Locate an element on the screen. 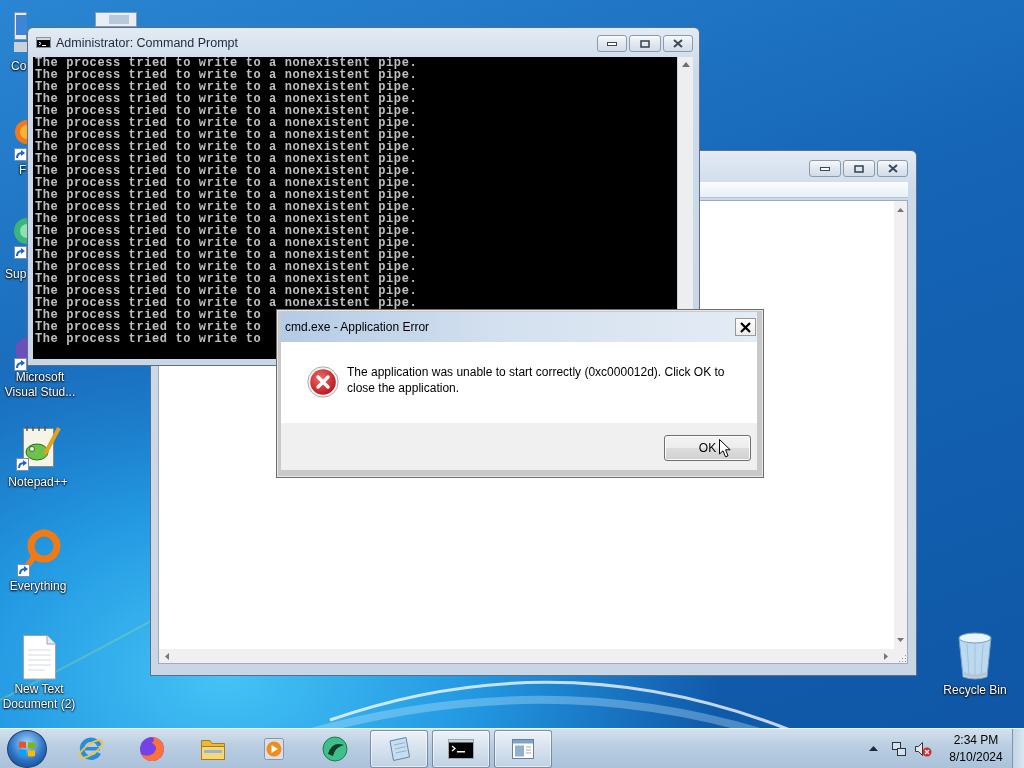 This screenshot has width=1024, height=768. taskbar-button is located at coordinates (461, 748).